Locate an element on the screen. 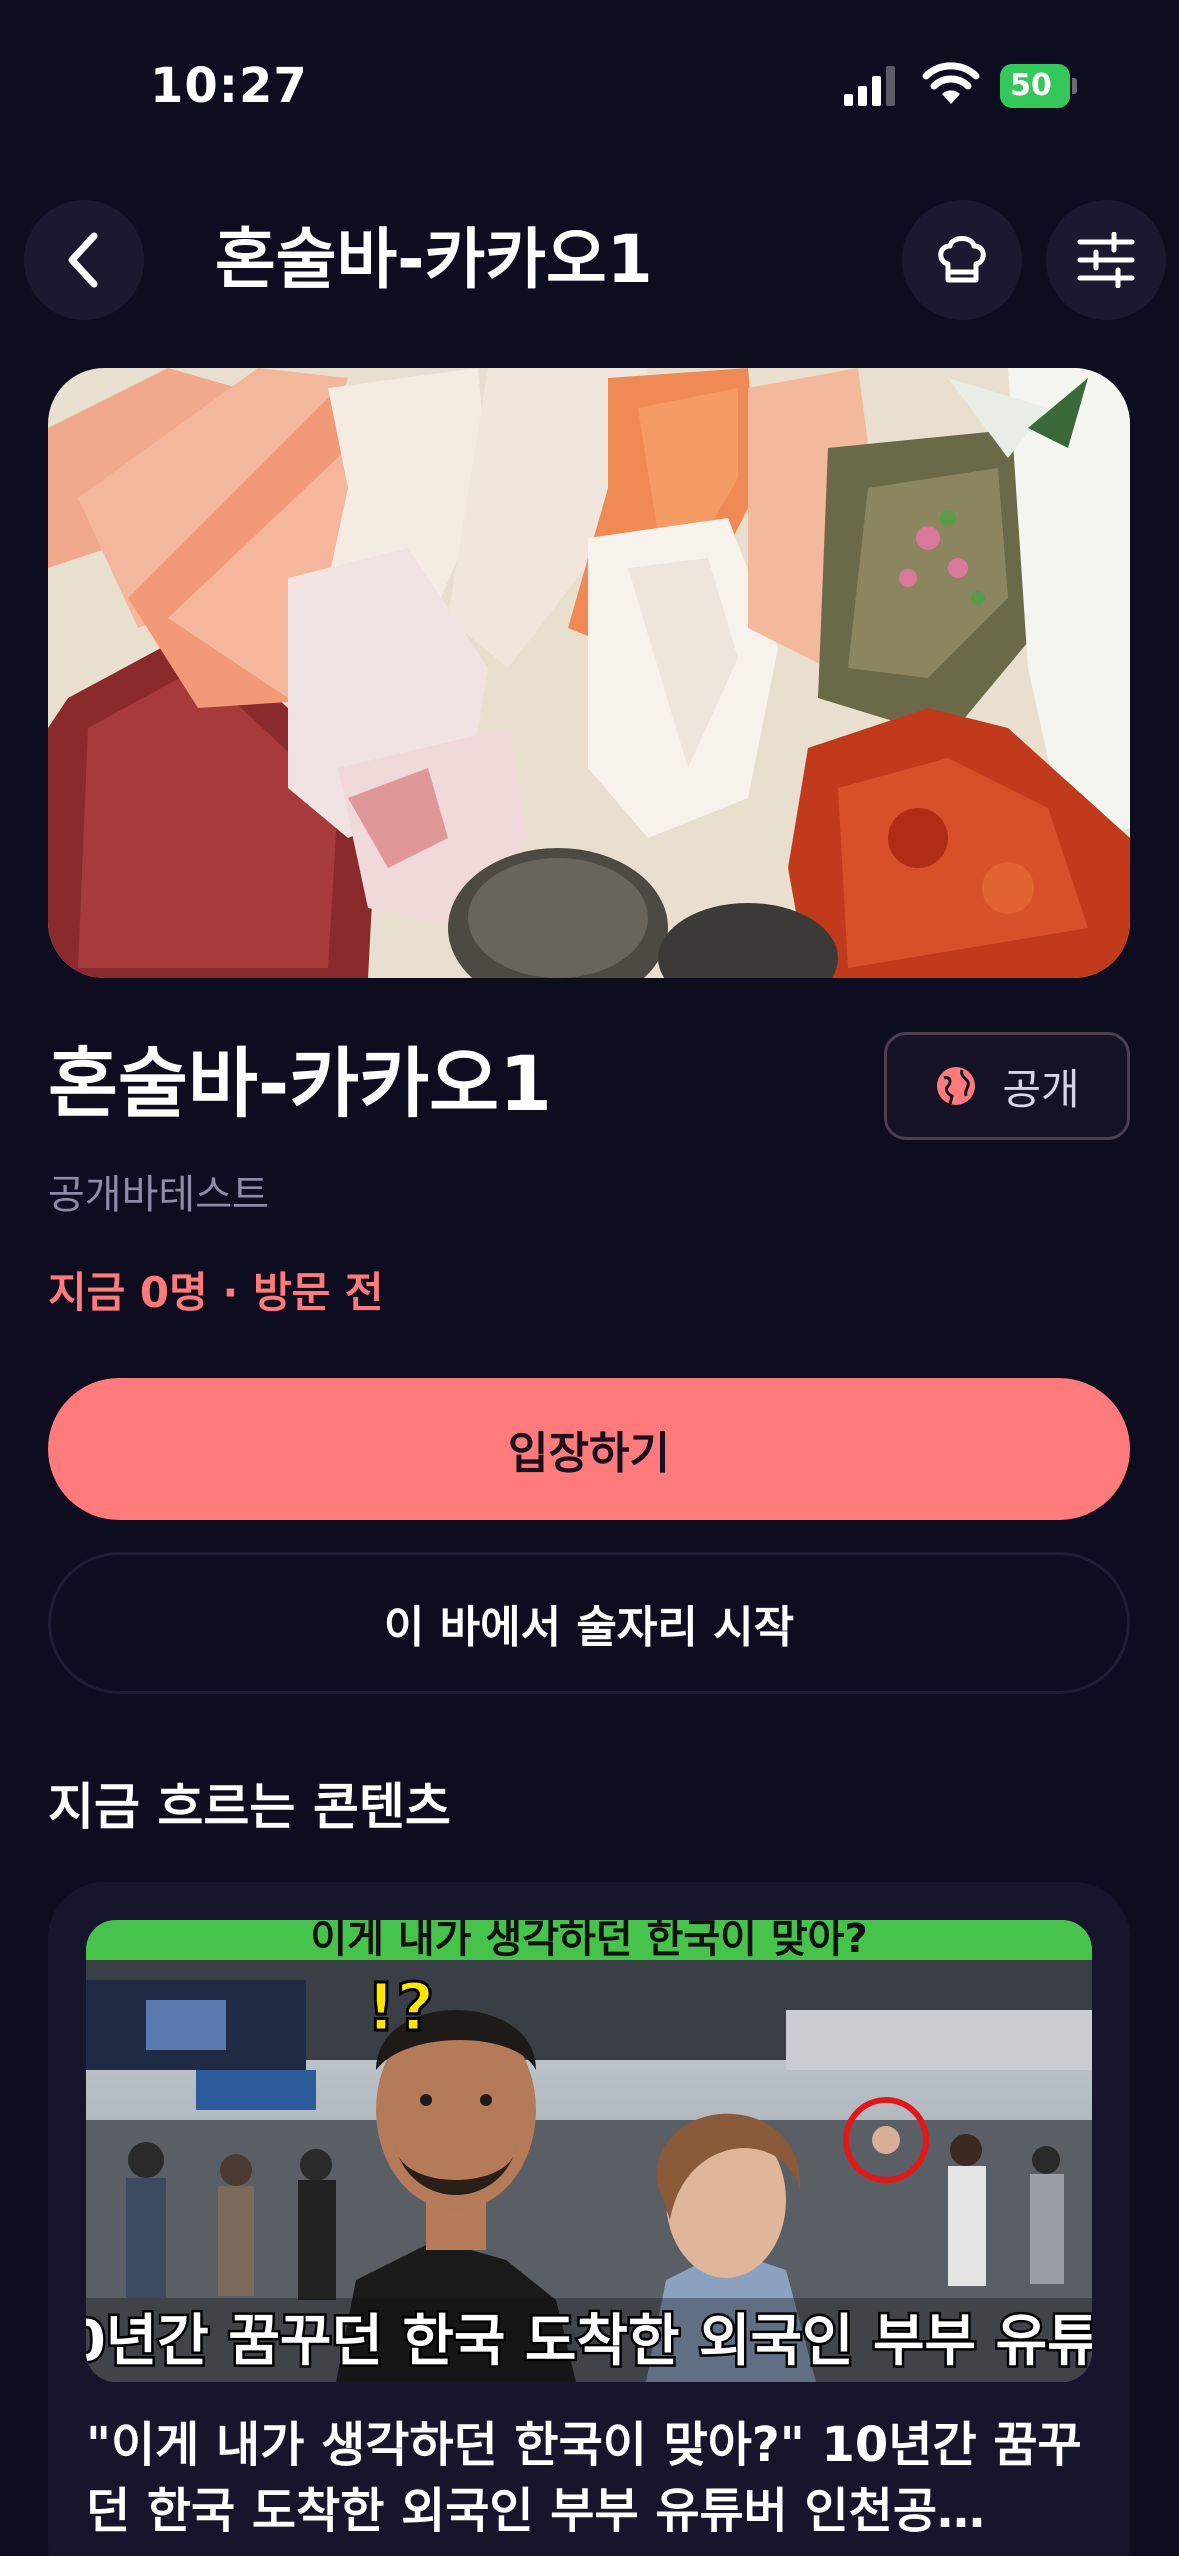  bar-status: 지금 0명 · 방문 전 is located at coordinates (216, 1292).